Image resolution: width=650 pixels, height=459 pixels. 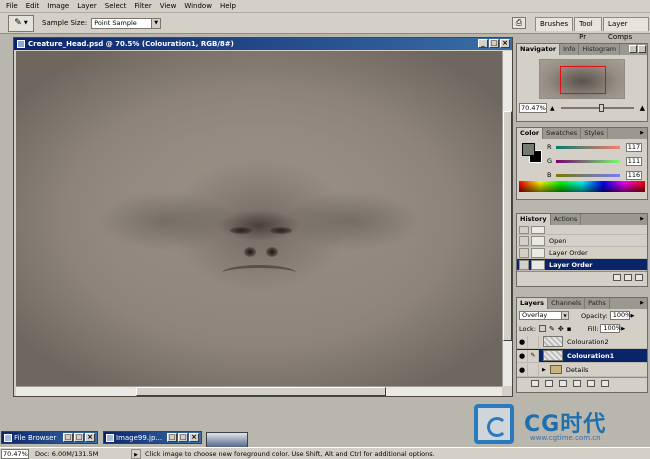 I want to click on blue-value: 116, so click(x=634, y=175).